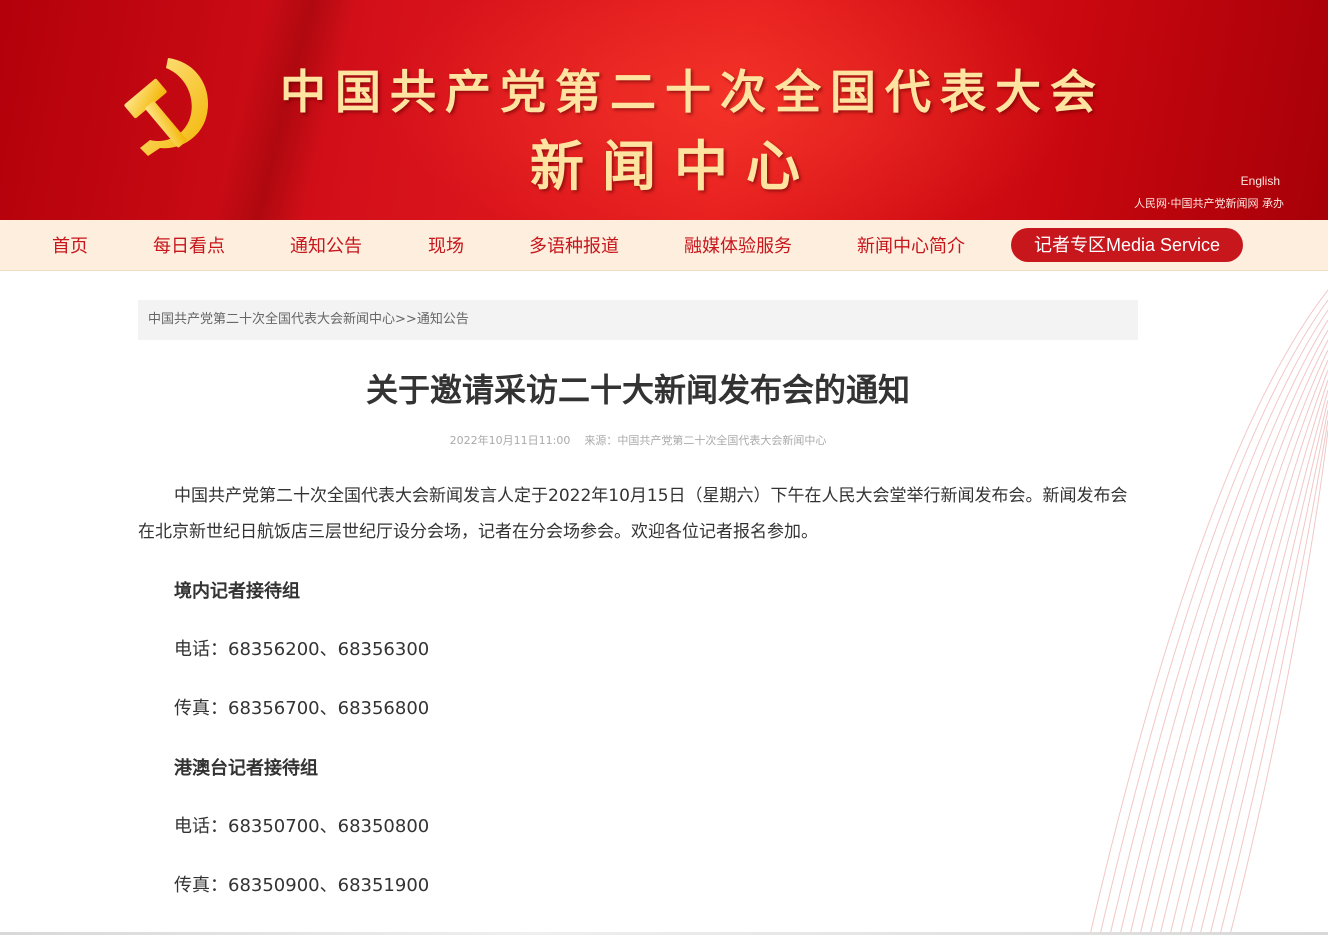  I want to click on breadcrumb-home-link: 中国共产党第二十次全国代表大会新闻中心, so click(271, 319).